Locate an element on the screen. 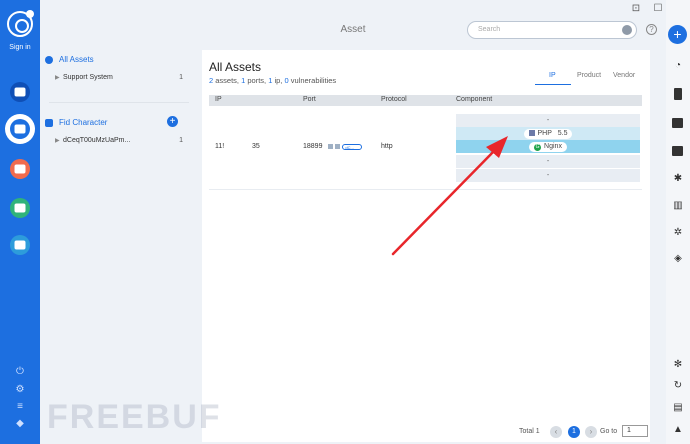  bug-settings-icon: ✲ is located at coordinates (678, 233).